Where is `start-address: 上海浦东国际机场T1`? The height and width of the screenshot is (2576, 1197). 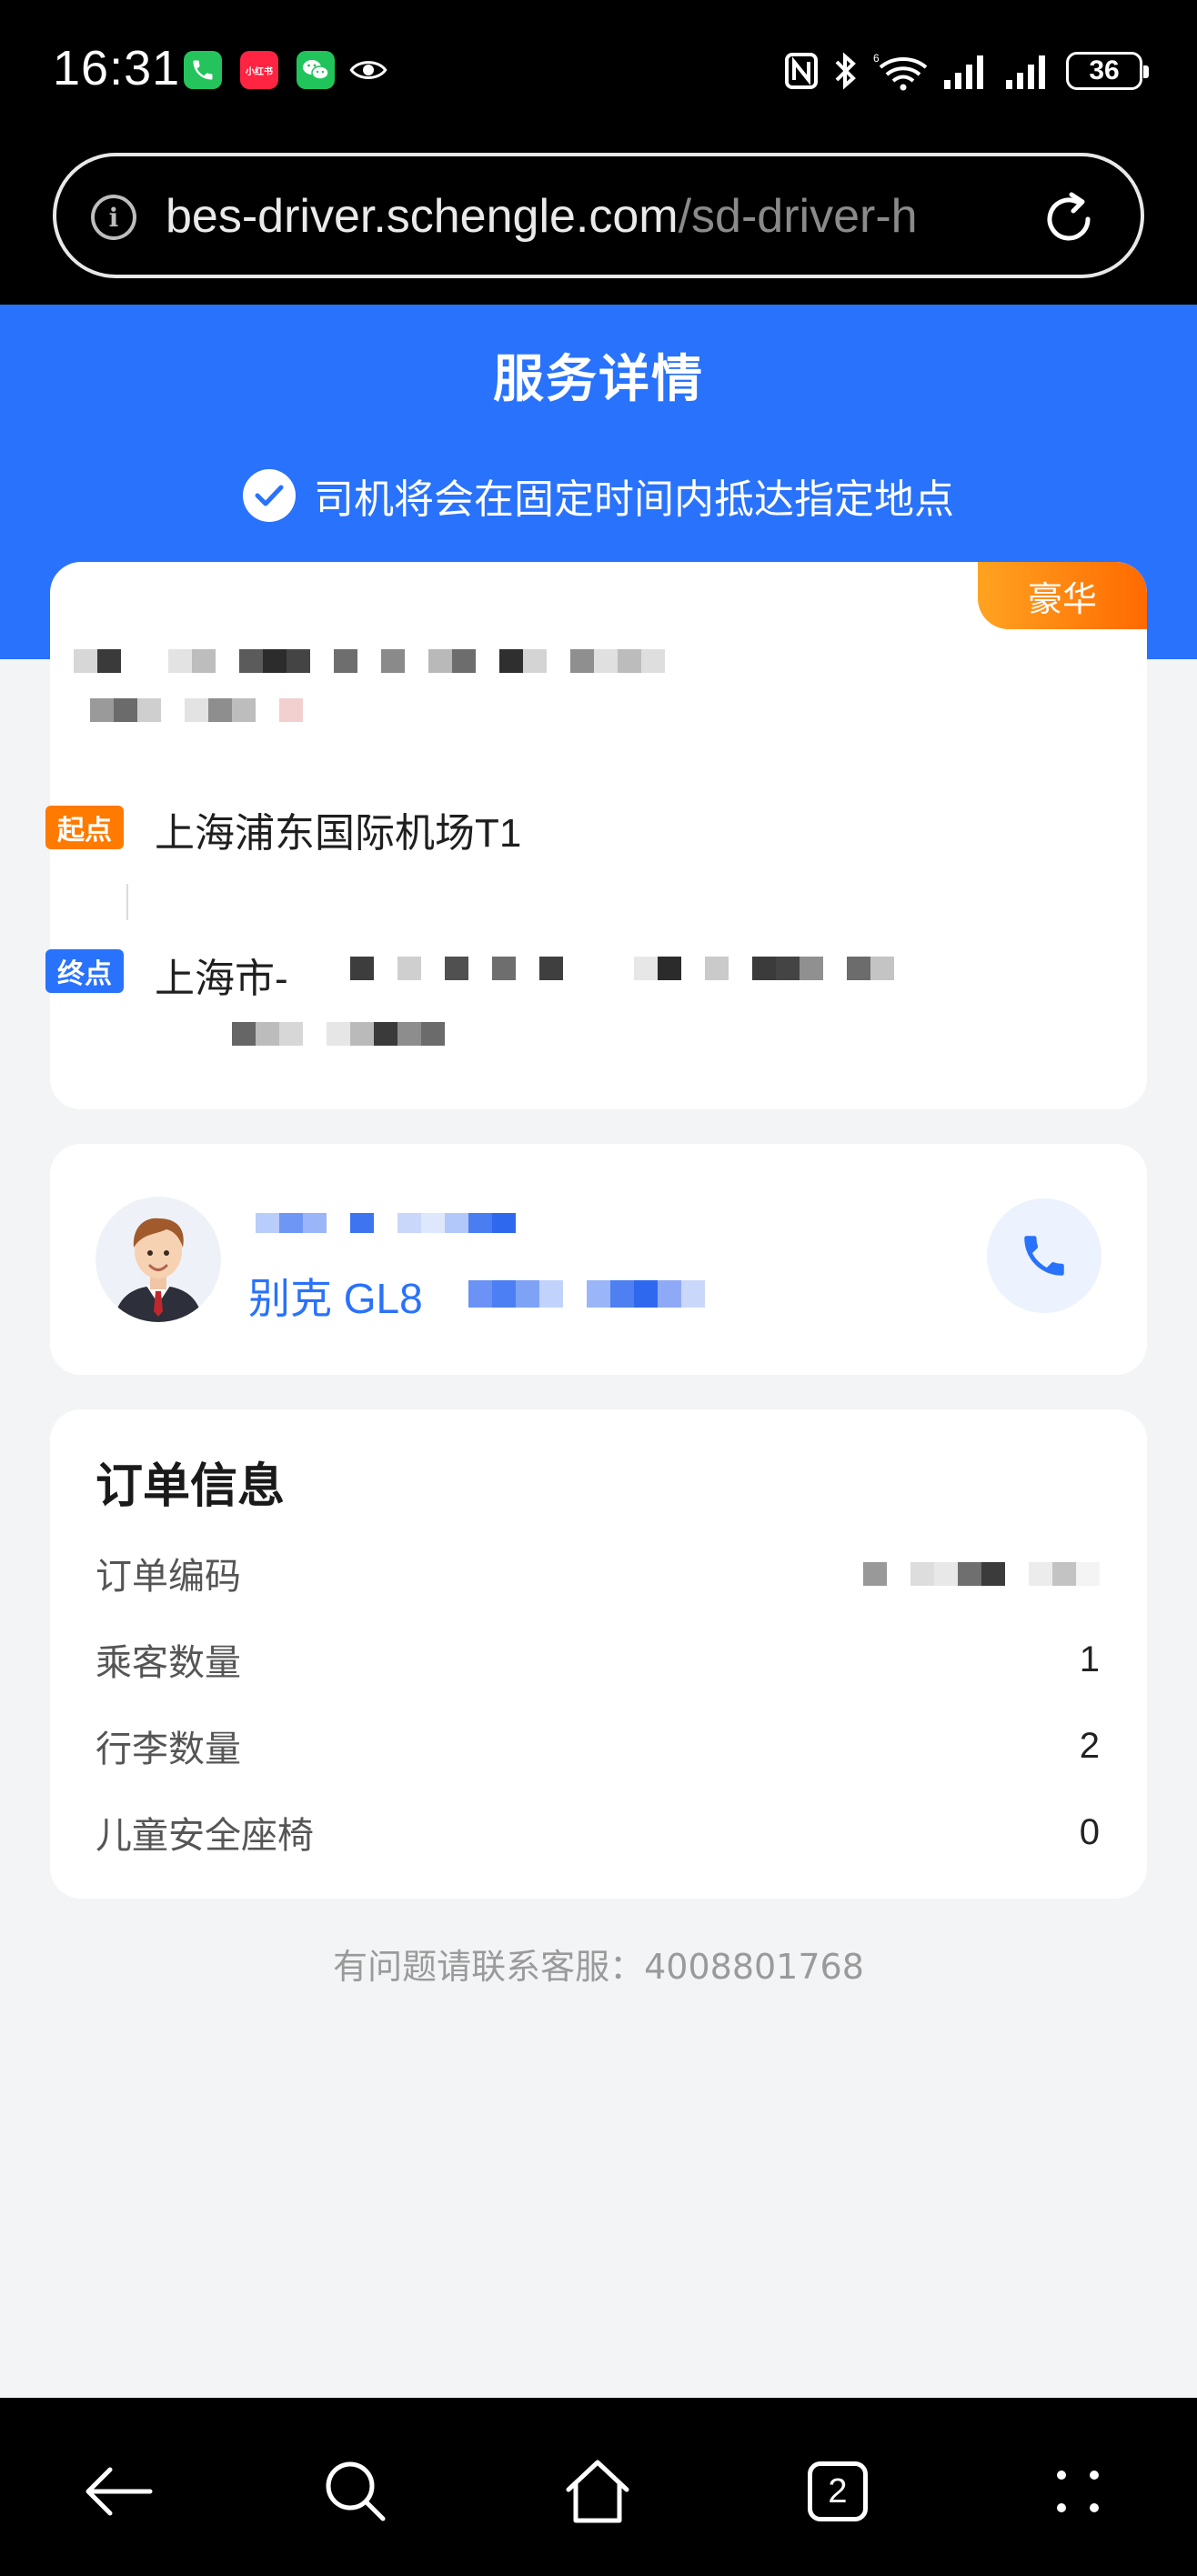
start-address: 上海浦东国际机场T1 is located at coordinates (338, 833).